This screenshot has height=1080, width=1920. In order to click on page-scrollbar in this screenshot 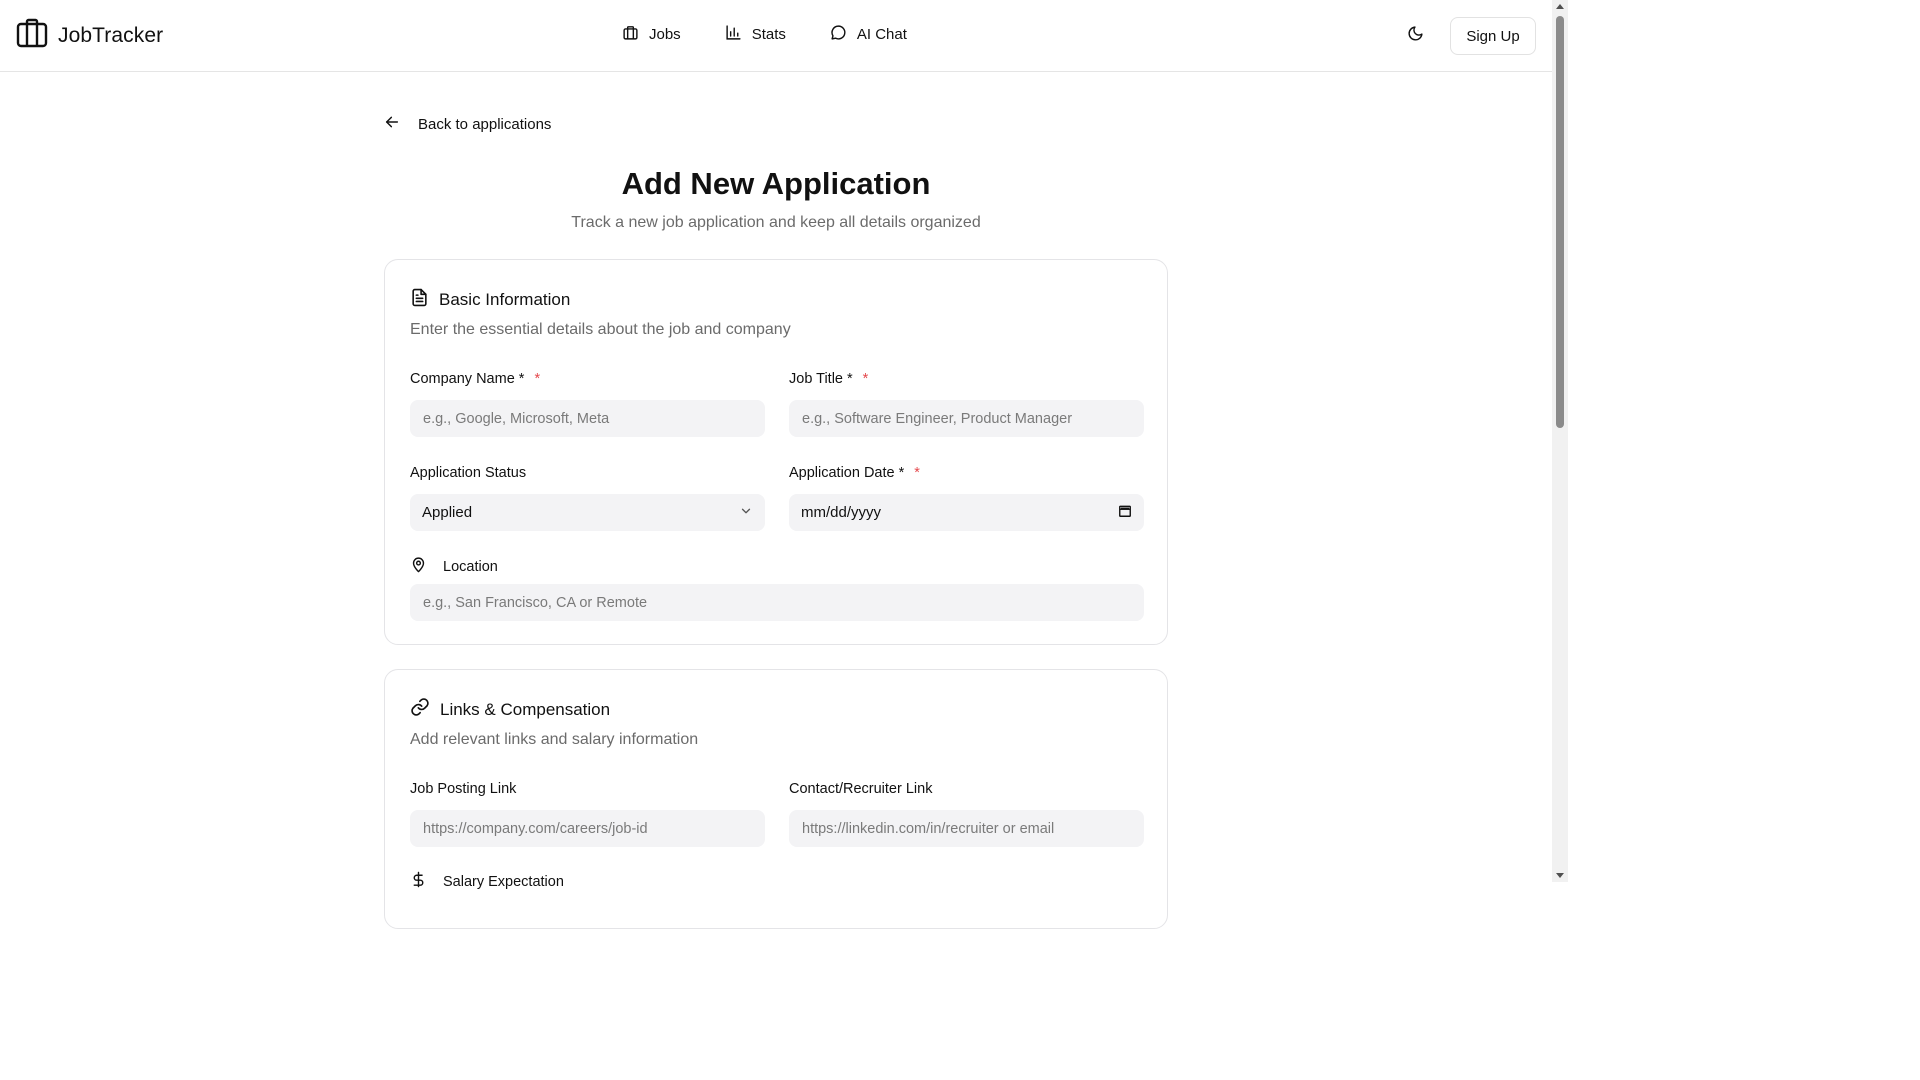, I will do `click(1560, 441)`.